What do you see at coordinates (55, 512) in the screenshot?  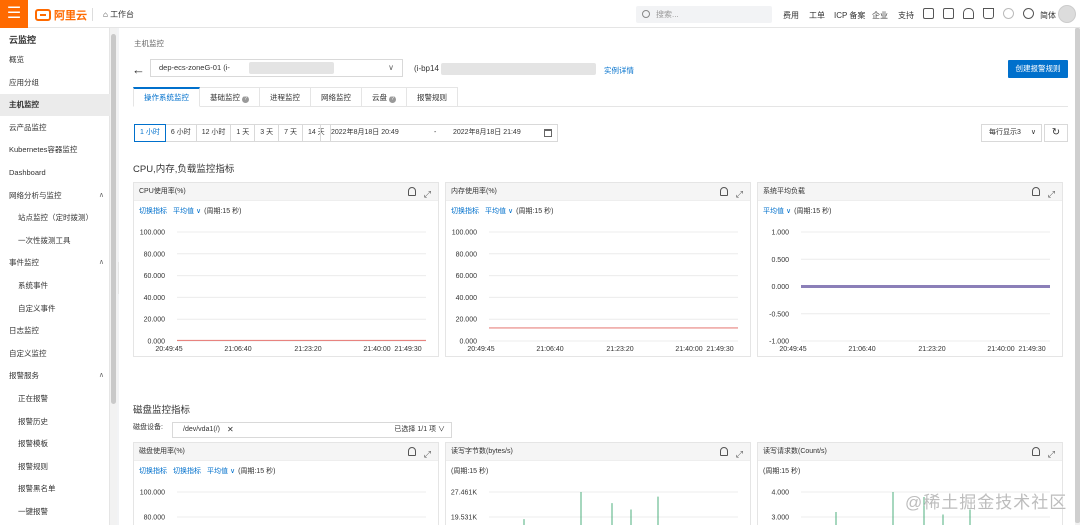 I see `sidebar-item: 一键报警` at bounding box center [55, 512].